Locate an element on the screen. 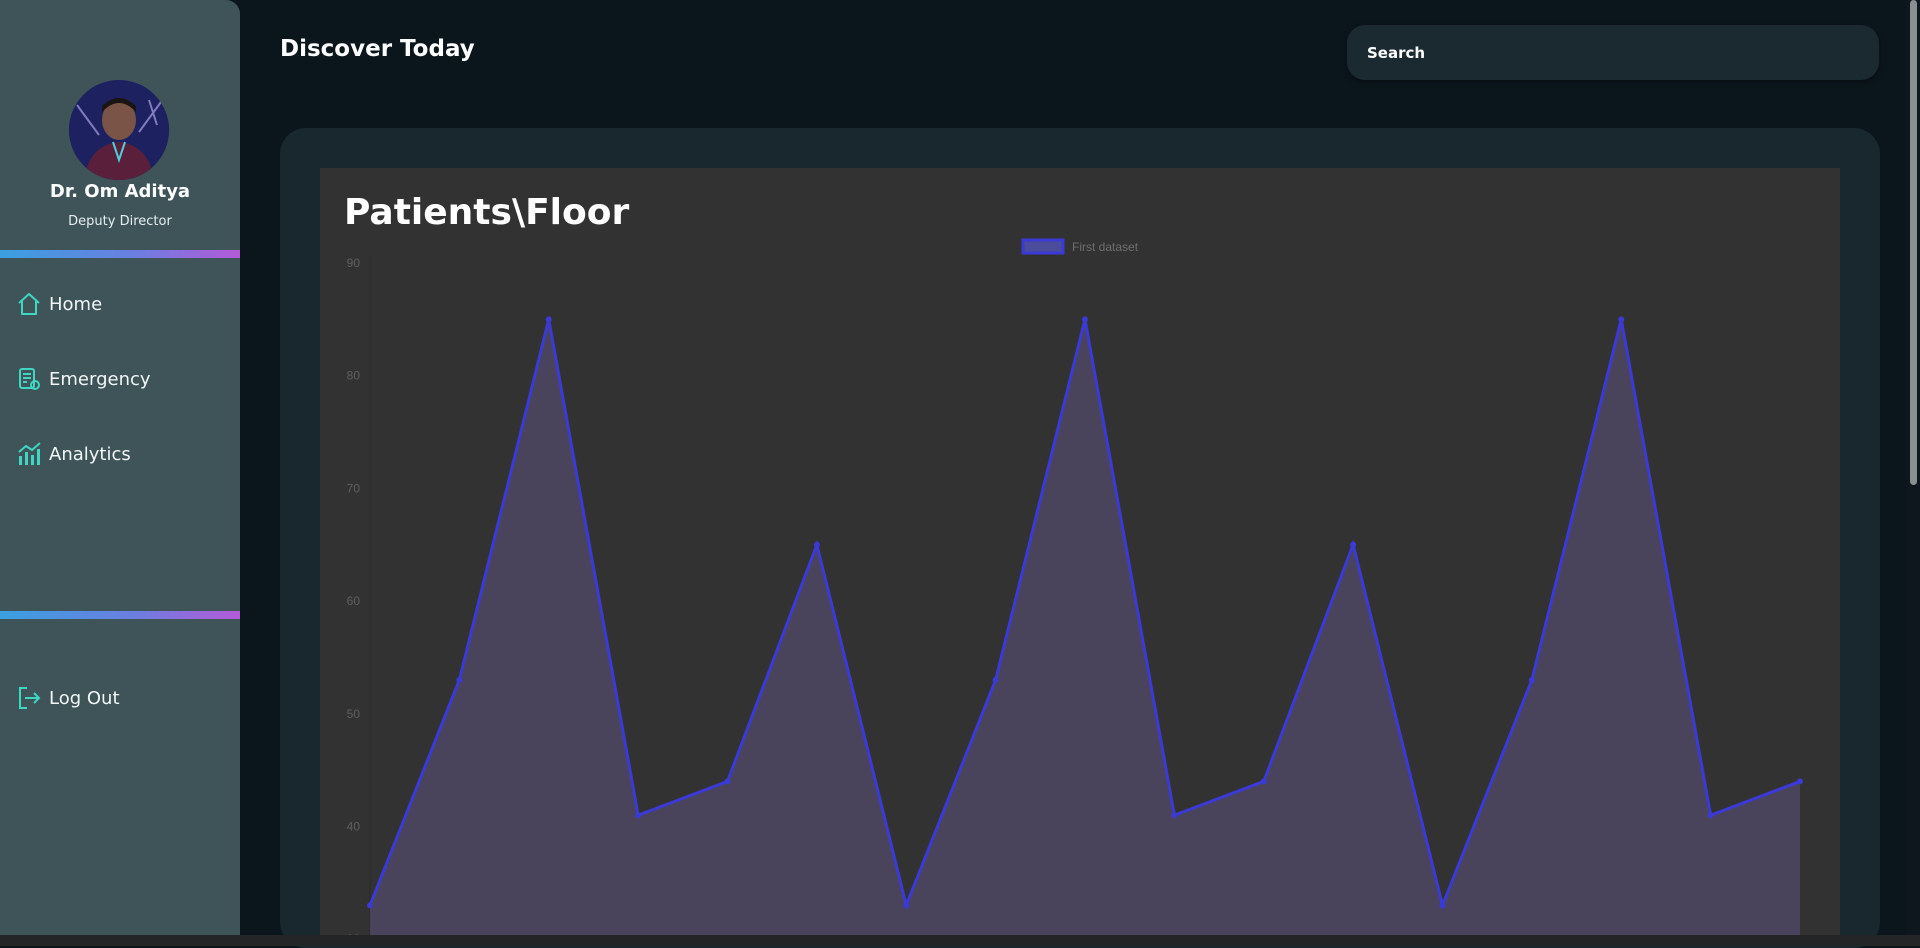 The width and height of the screenshot is (1920, 948). y-tick-label: 50 is located at coordinates (354, 714).